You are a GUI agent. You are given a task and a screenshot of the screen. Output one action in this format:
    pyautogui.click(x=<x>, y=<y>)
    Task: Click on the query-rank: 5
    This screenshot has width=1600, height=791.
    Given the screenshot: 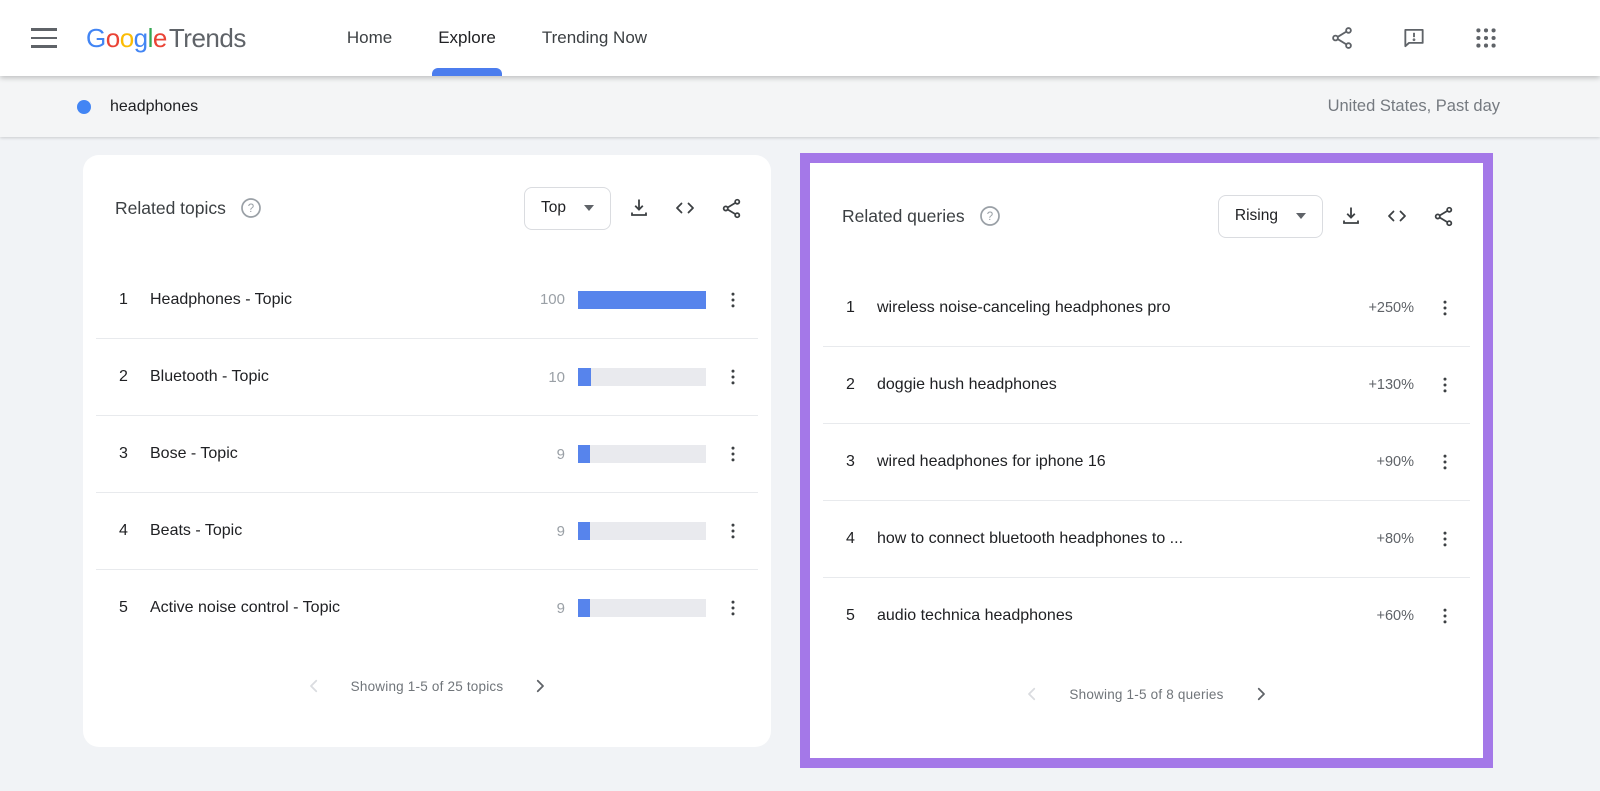 What is the action you would take?
    pyautogui.click(x=850, y=615)
    